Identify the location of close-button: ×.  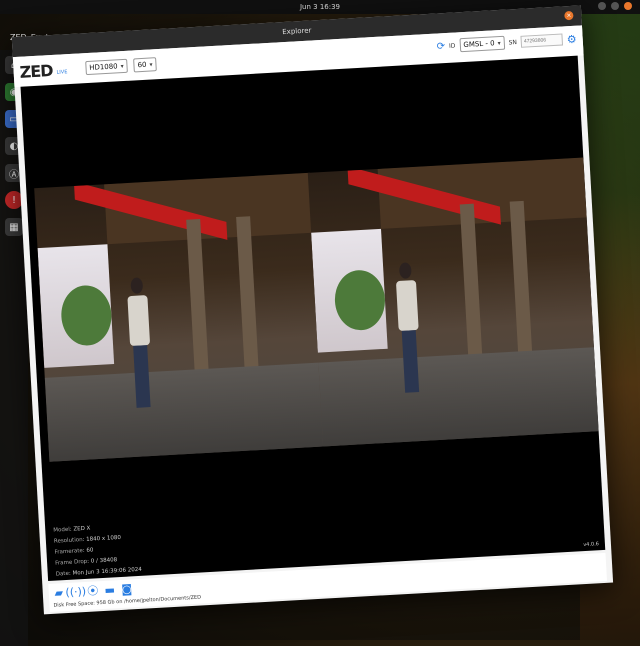
(569, 15).